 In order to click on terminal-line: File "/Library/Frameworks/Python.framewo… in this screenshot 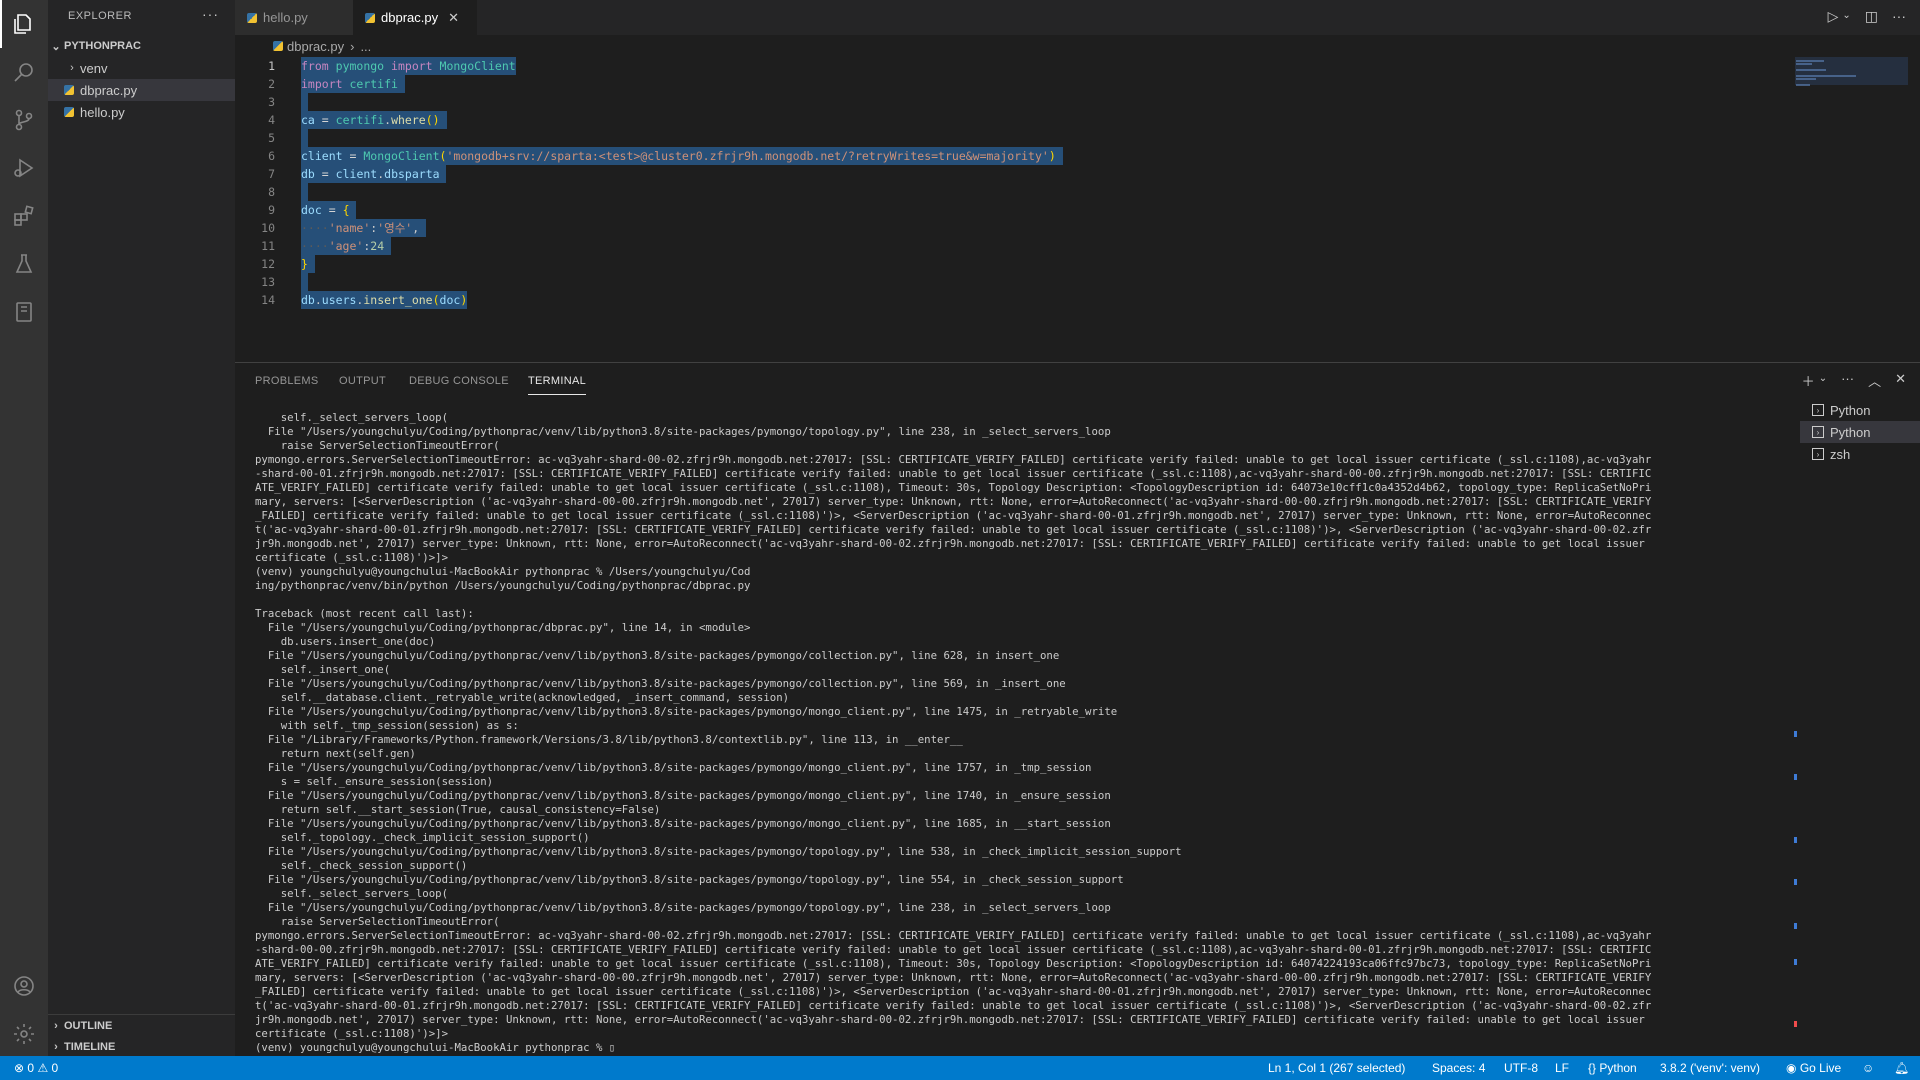, I will do `click(609, 739)`.